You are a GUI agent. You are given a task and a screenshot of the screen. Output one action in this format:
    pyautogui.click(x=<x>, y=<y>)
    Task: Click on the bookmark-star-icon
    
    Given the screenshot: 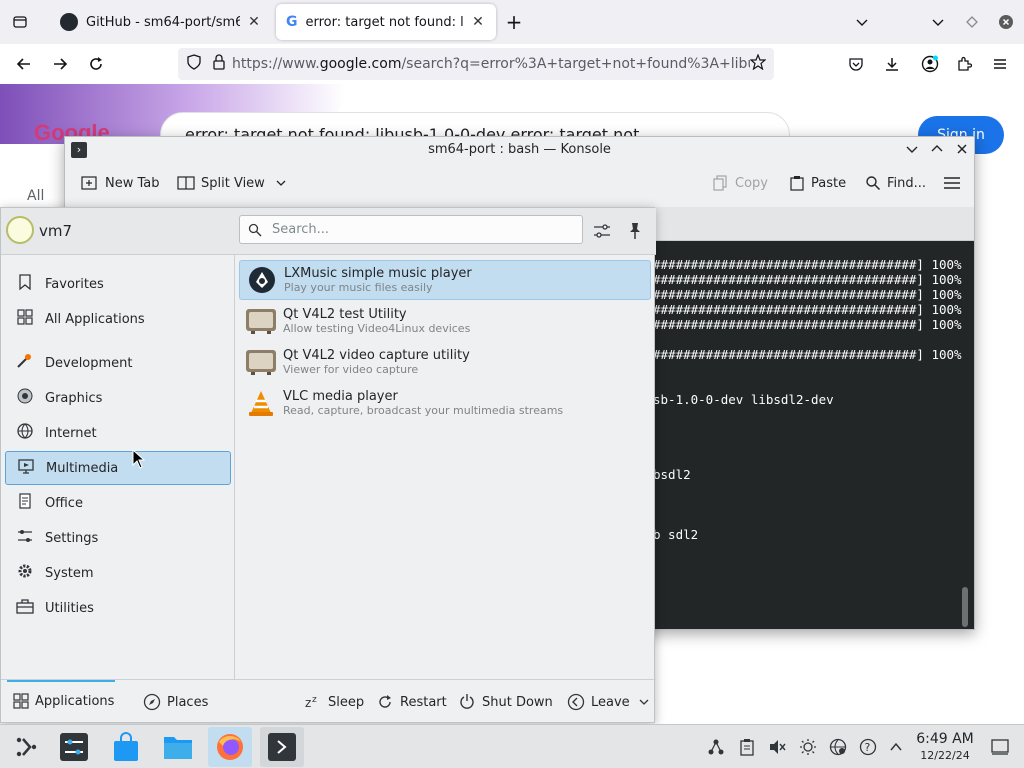 What is the action you would take?
    pyautogui.click(x=758, y=63)
    